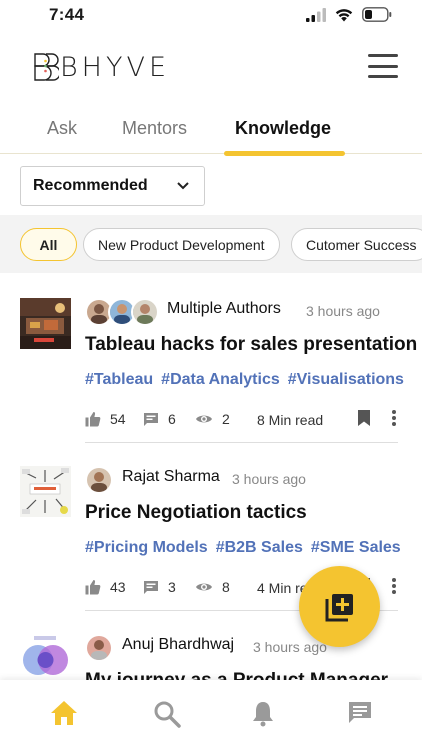 The width and height of the screenshot is (422, 750). What do you see at coordinates (383, 66) in the screenshot?
I see `hamburger-menu-icon` at bounding box center [383, 66].